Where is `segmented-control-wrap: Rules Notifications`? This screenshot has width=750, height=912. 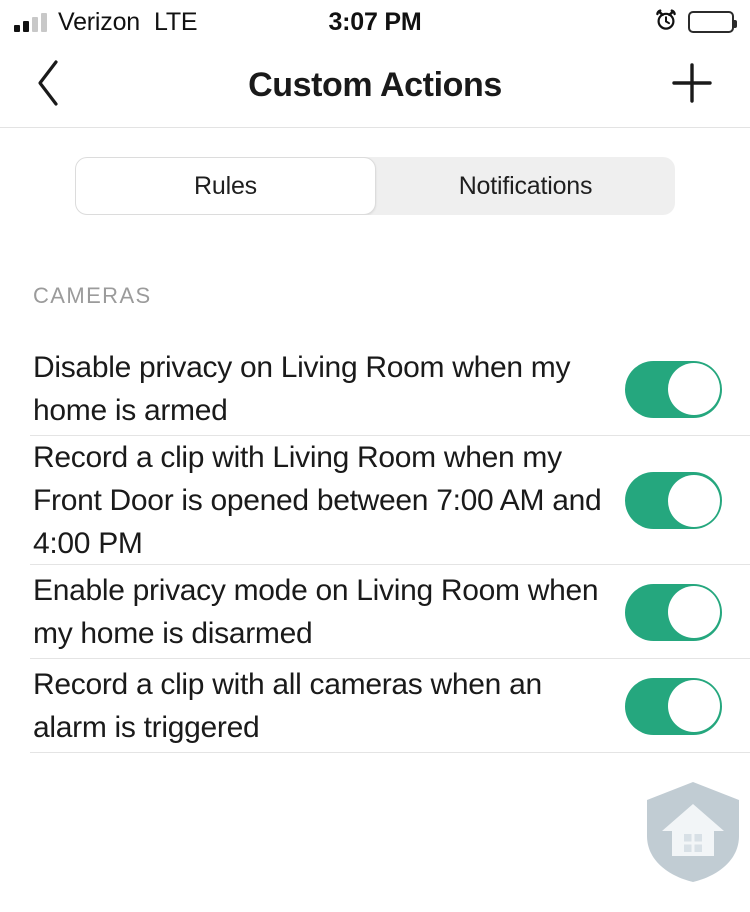 segmented-control-wrap: Rules Notifications is located at coordinates (375, 171).